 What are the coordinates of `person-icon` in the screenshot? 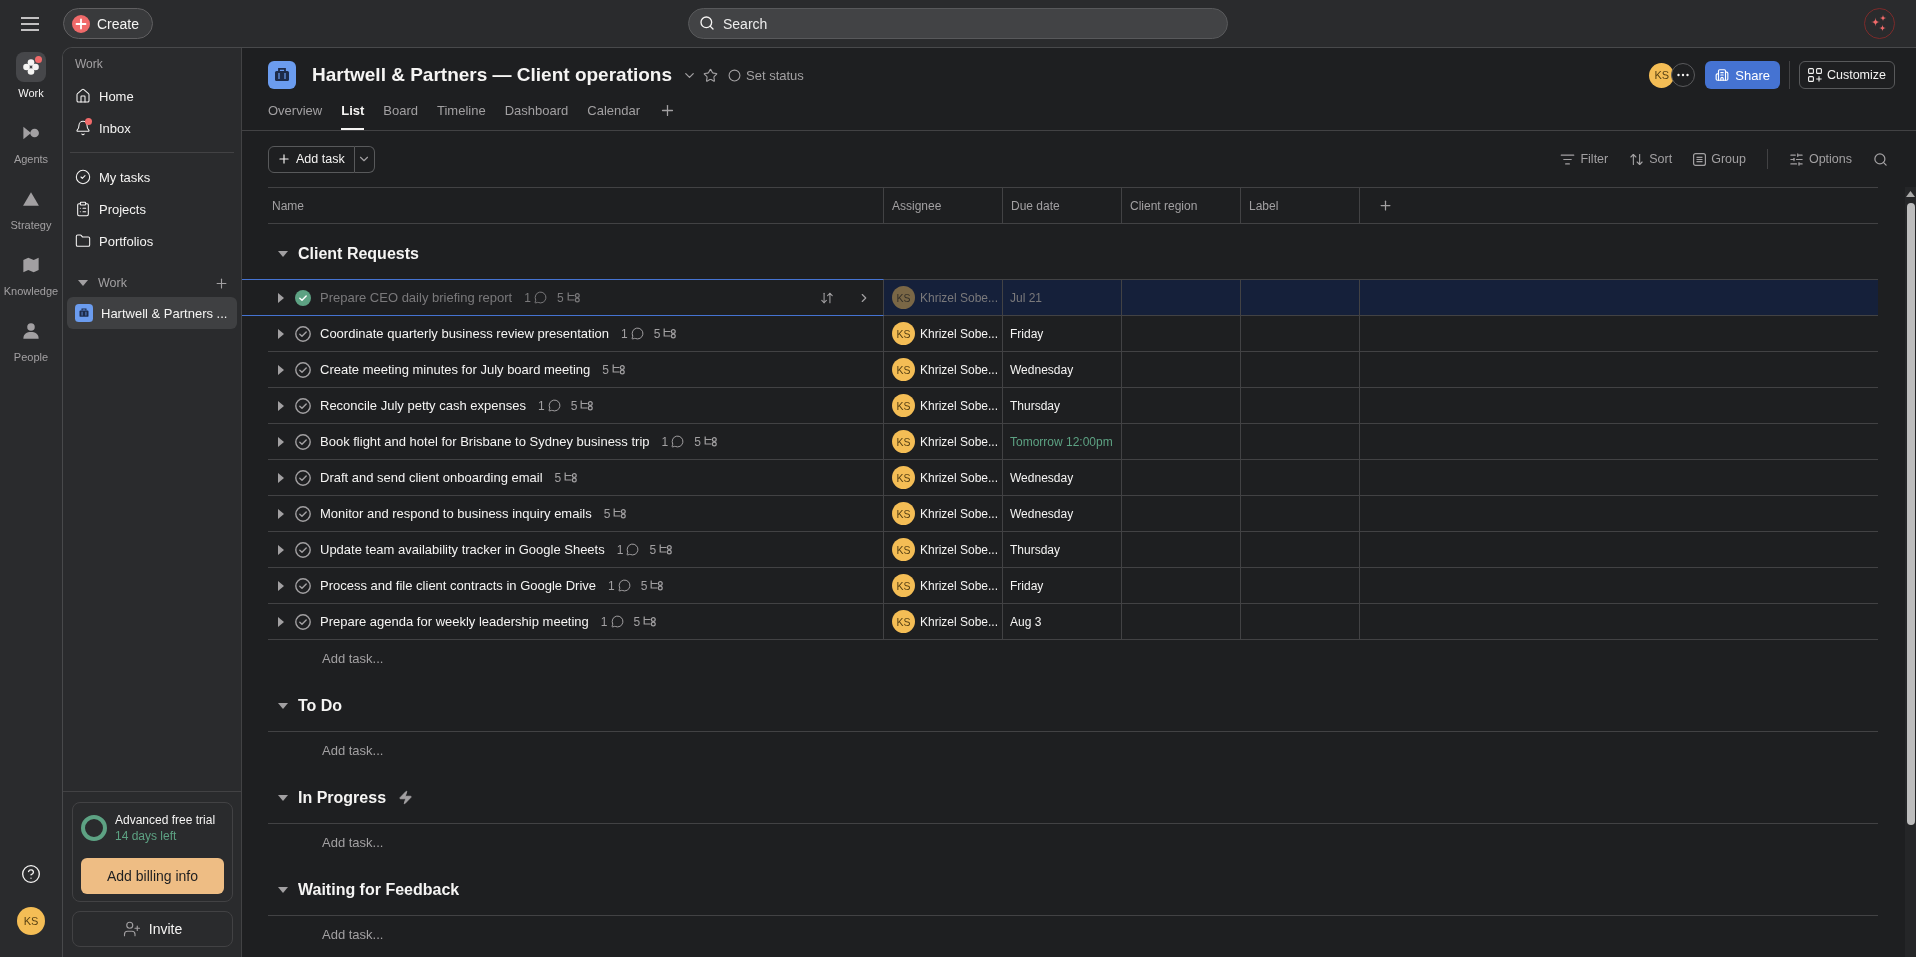 It's located at (31, 331).